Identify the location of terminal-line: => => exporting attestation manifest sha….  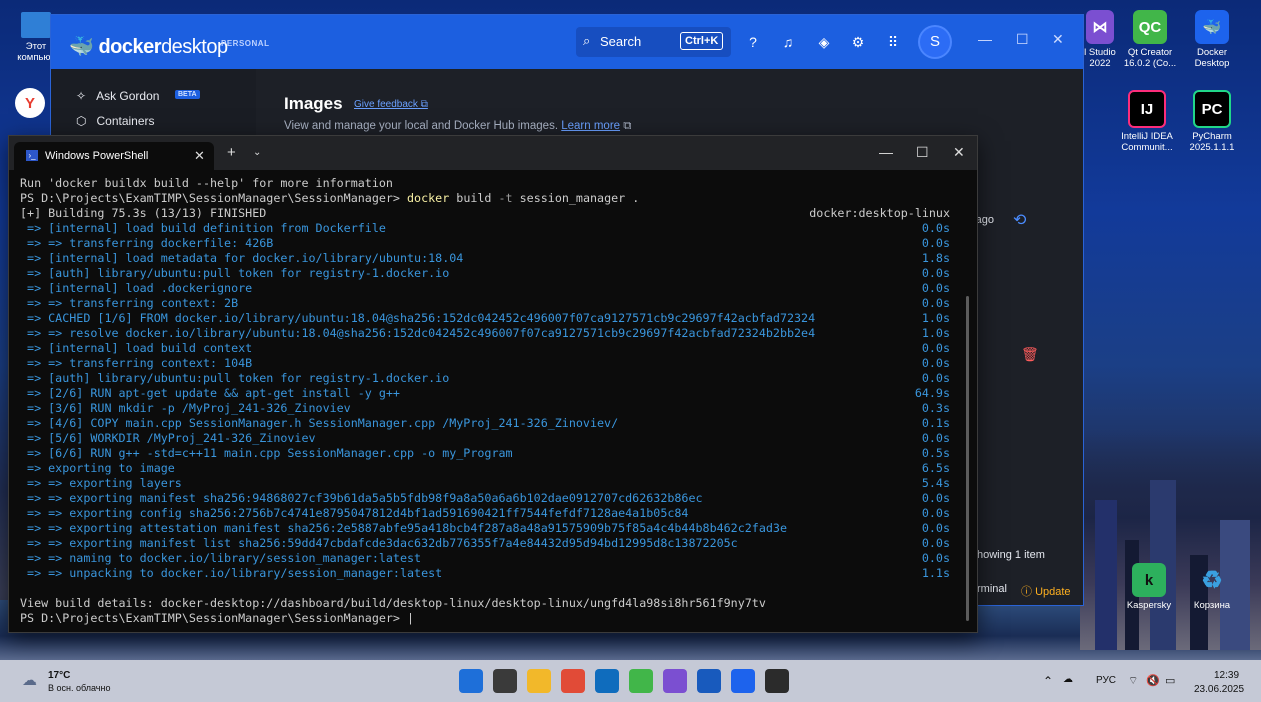
(485, 528).